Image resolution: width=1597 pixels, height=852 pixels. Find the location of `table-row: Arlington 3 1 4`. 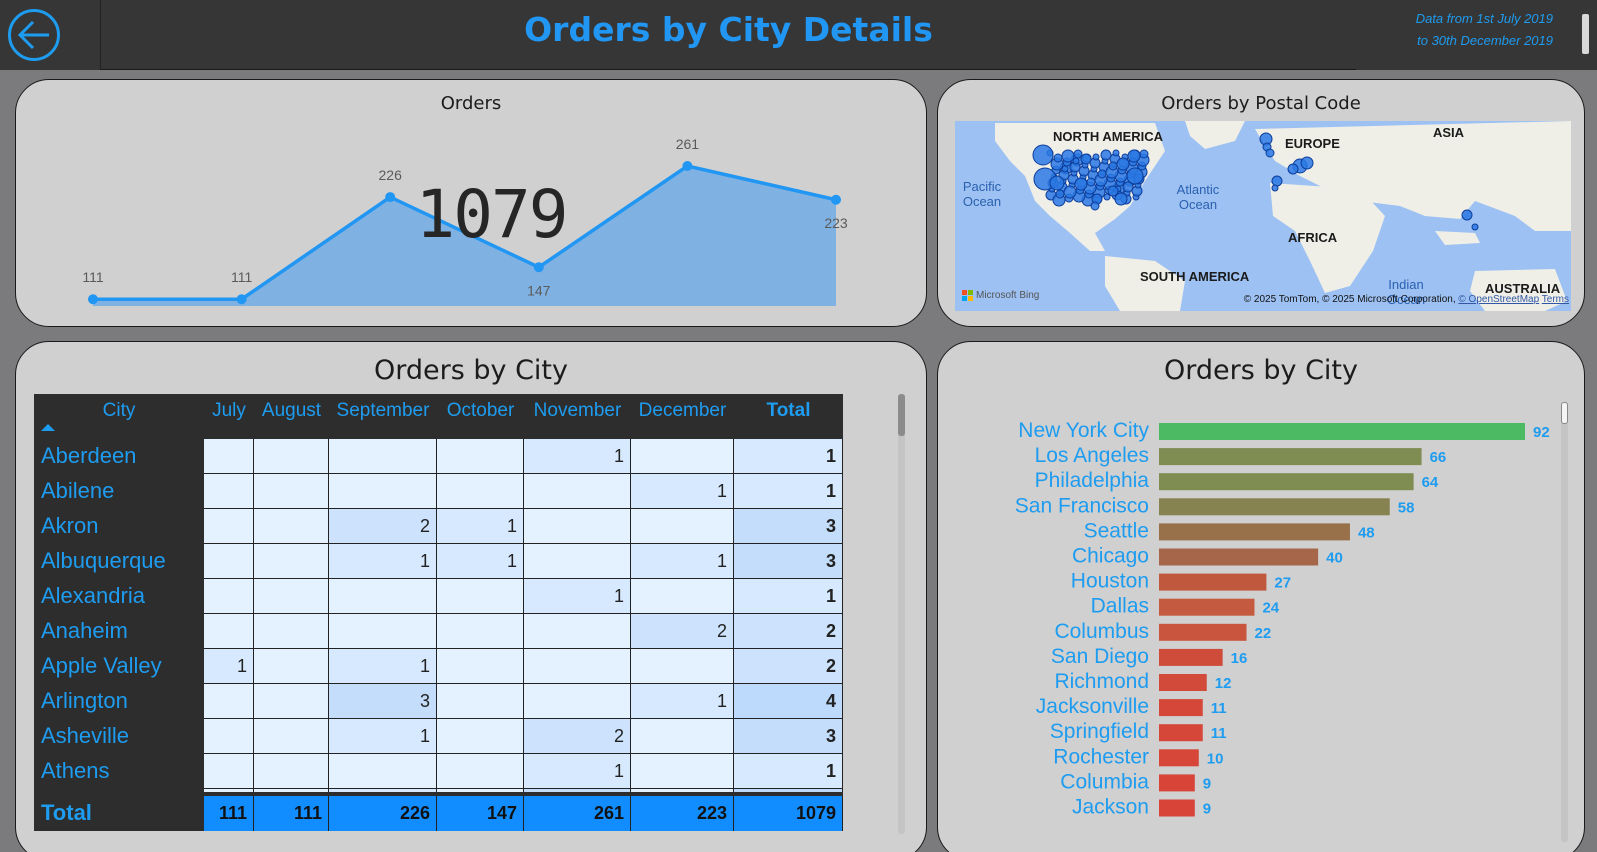

table-row: Arlington 3 1 4 is located at coordinates (438, 701).